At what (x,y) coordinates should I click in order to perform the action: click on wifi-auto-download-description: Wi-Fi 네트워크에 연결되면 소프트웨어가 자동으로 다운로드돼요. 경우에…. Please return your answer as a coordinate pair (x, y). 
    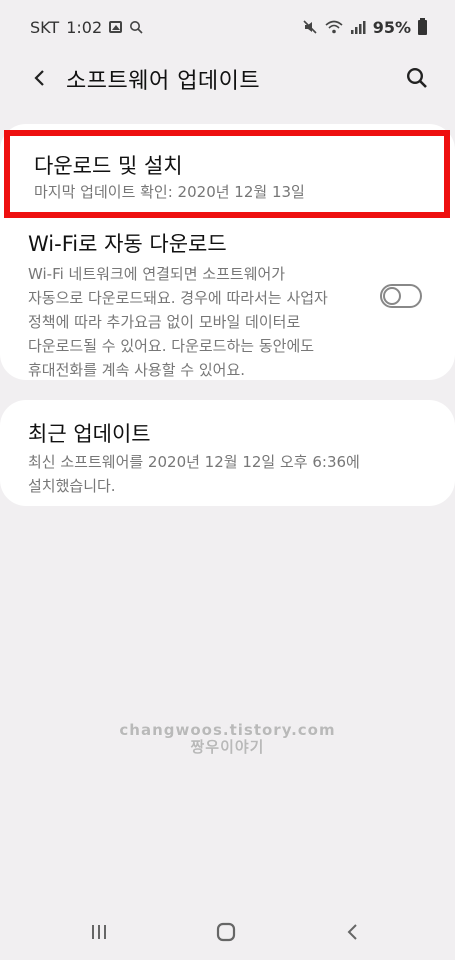
    Looking at the image, I should click on (178, 322).